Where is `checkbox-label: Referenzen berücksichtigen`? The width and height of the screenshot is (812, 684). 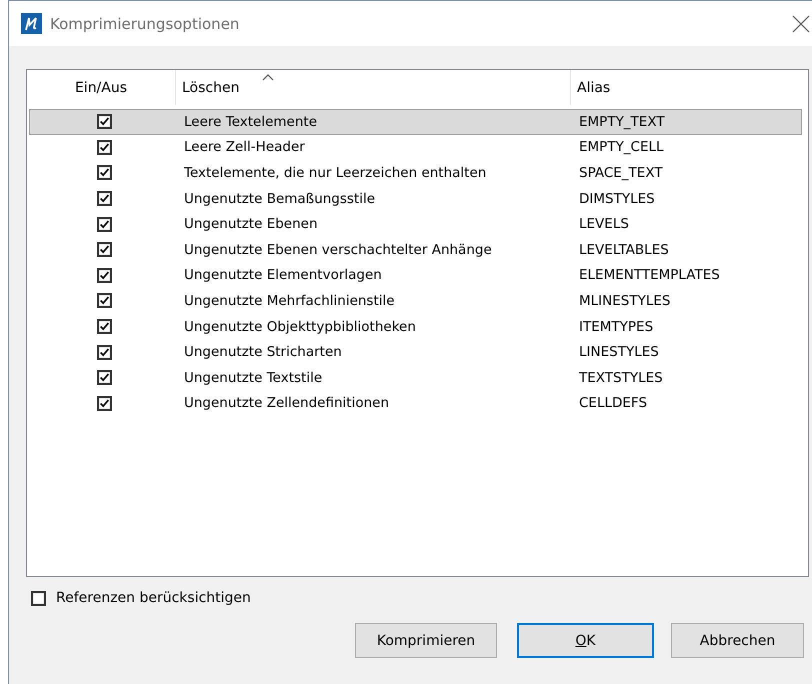 checkbox-label: Referenzen berücksichtigen is located at coordinates (153, 598).